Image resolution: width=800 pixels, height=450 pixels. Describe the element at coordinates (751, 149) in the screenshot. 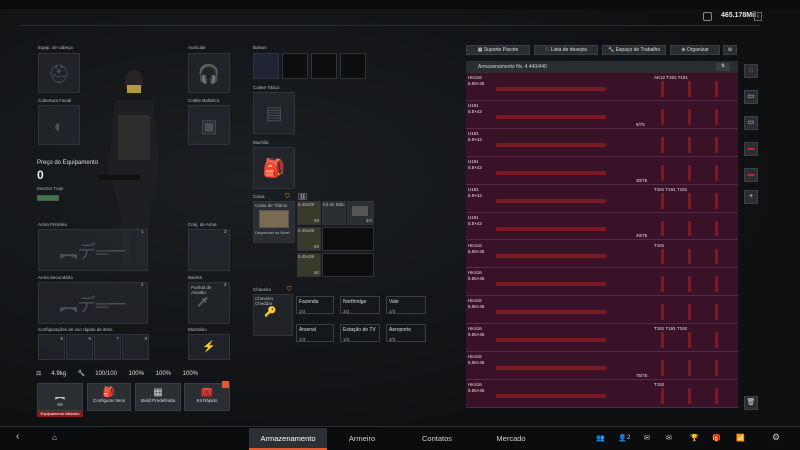

I see `container-button-3: ▬` at that location.